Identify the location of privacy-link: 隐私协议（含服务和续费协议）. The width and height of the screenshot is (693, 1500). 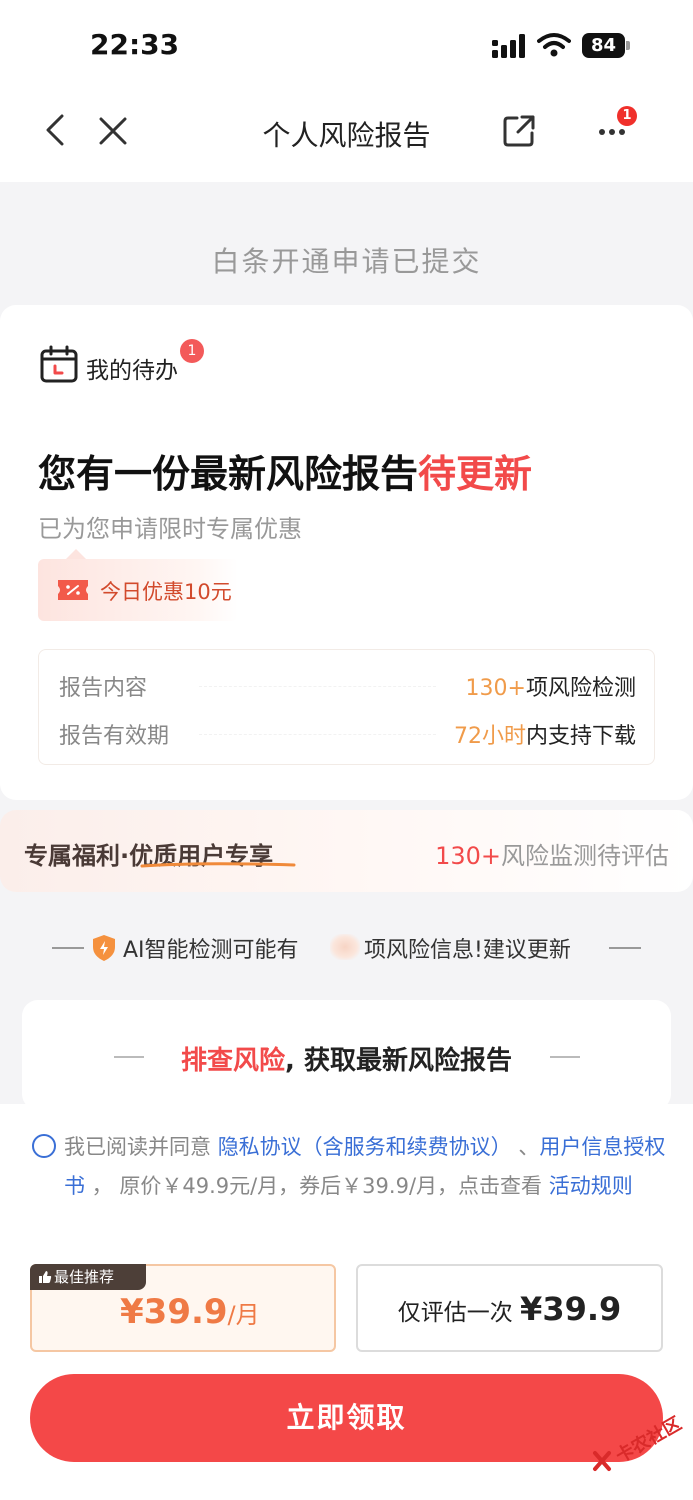
(365, 1147).